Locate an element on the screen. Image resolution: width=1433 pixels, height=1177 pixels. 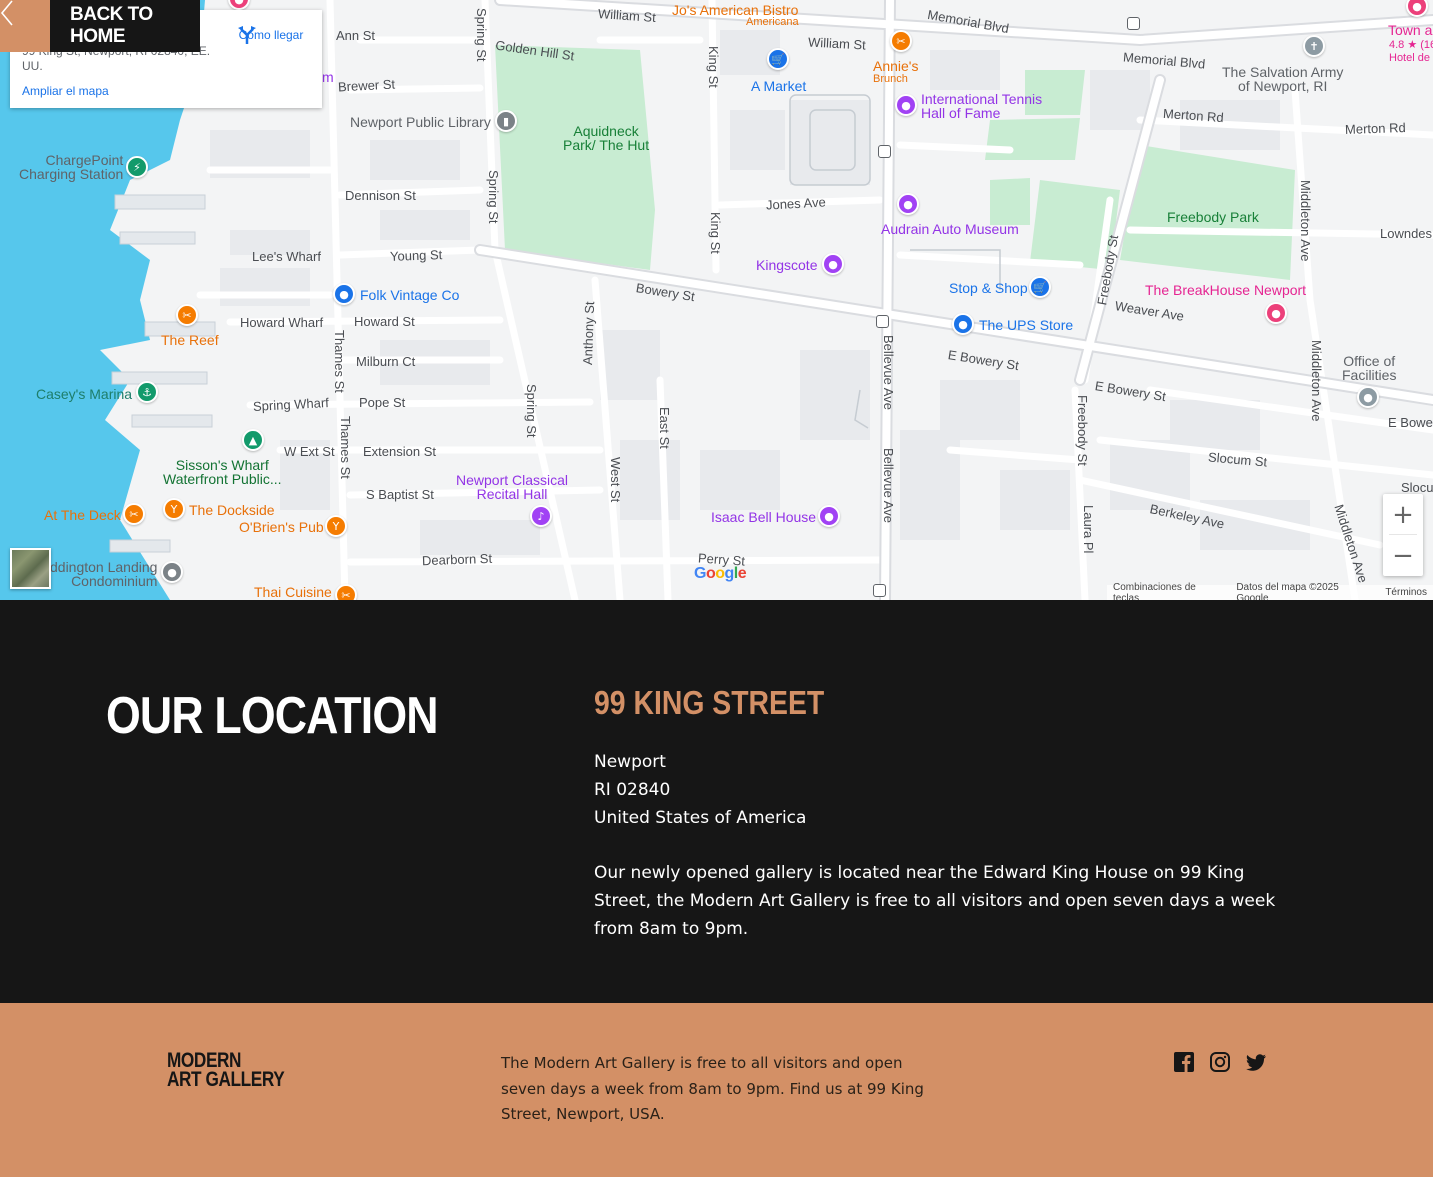
chevron-left-icon is located at coordinates (25, 26).